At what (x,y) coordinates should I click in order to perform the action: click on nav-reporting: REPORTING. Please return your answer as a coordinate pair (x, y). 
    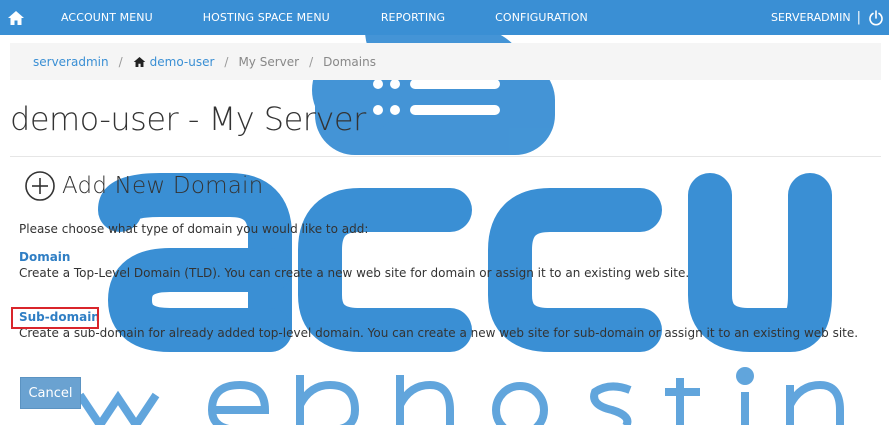
    Looking at the image, I should click on (413, 17).